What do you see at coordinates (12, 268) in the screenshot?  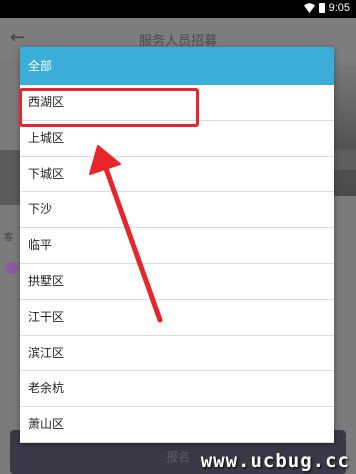 I see `avatar` at bounding box center [12, 268].